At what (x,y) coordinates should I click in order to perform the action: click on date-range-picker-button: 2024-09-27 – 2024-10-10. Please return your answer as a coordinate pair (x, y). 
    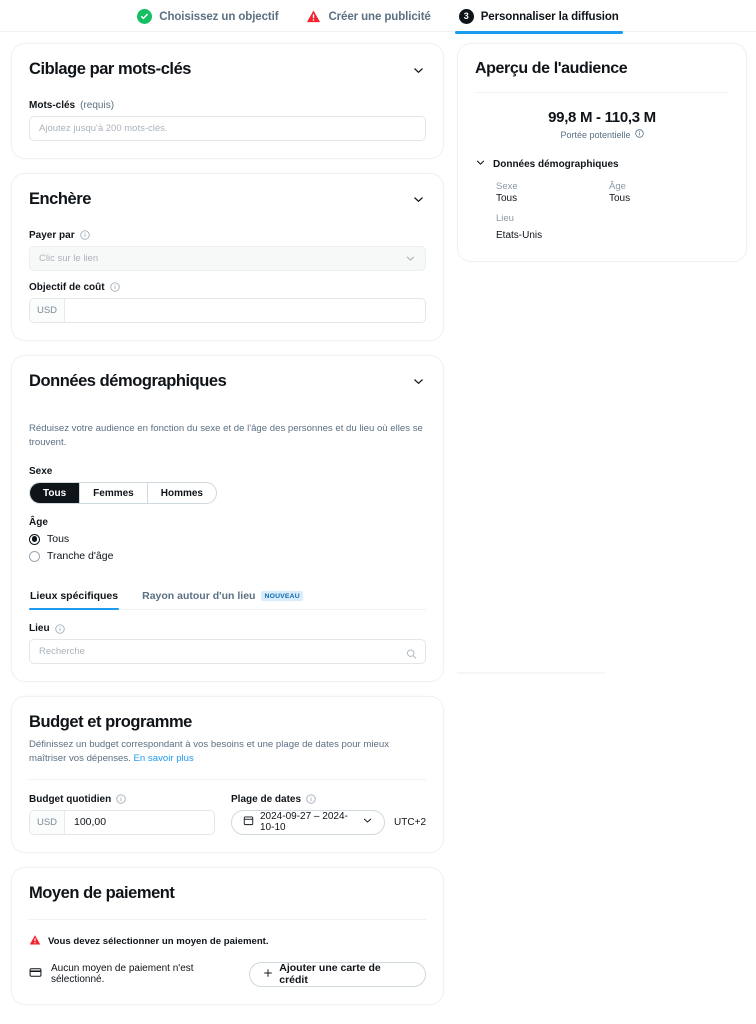
    Looking at the image, I should click on (308, 822).